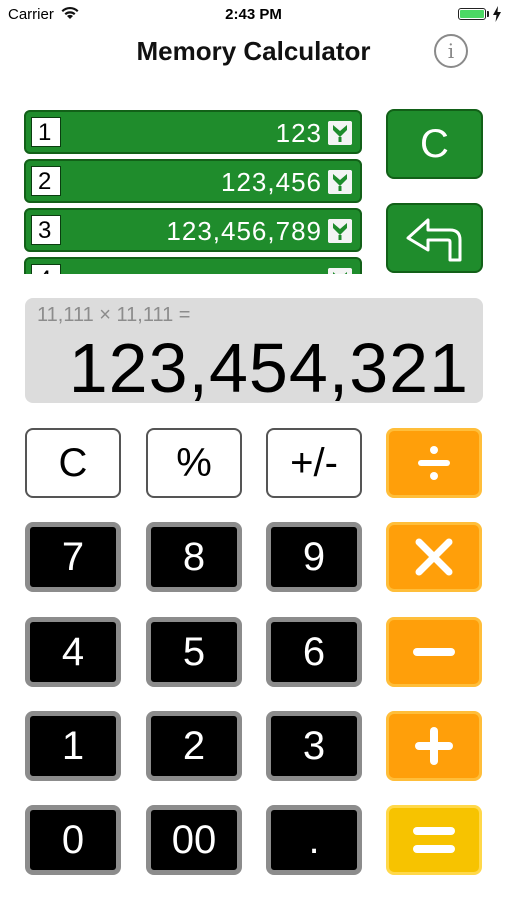  What do you see at coordinates (194, 557) in the screenshot?
I see `digit-8-button: 8` at bounding box center [194, 557].